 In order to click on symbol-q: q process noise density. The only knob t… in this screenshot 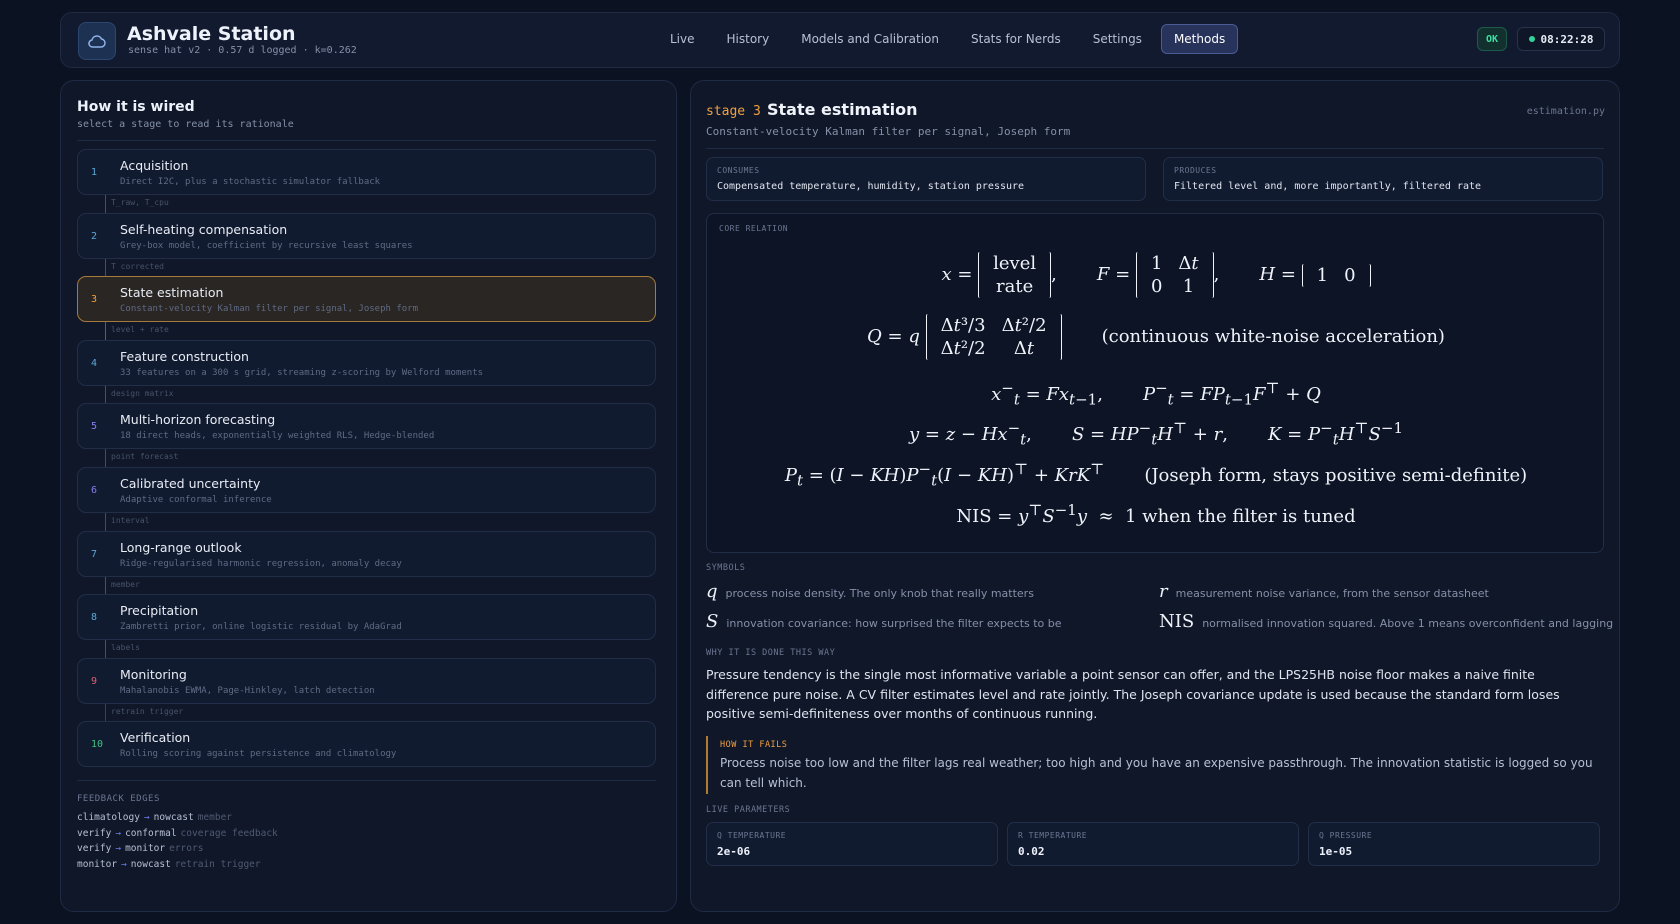, I will do `click(870, 591)`.